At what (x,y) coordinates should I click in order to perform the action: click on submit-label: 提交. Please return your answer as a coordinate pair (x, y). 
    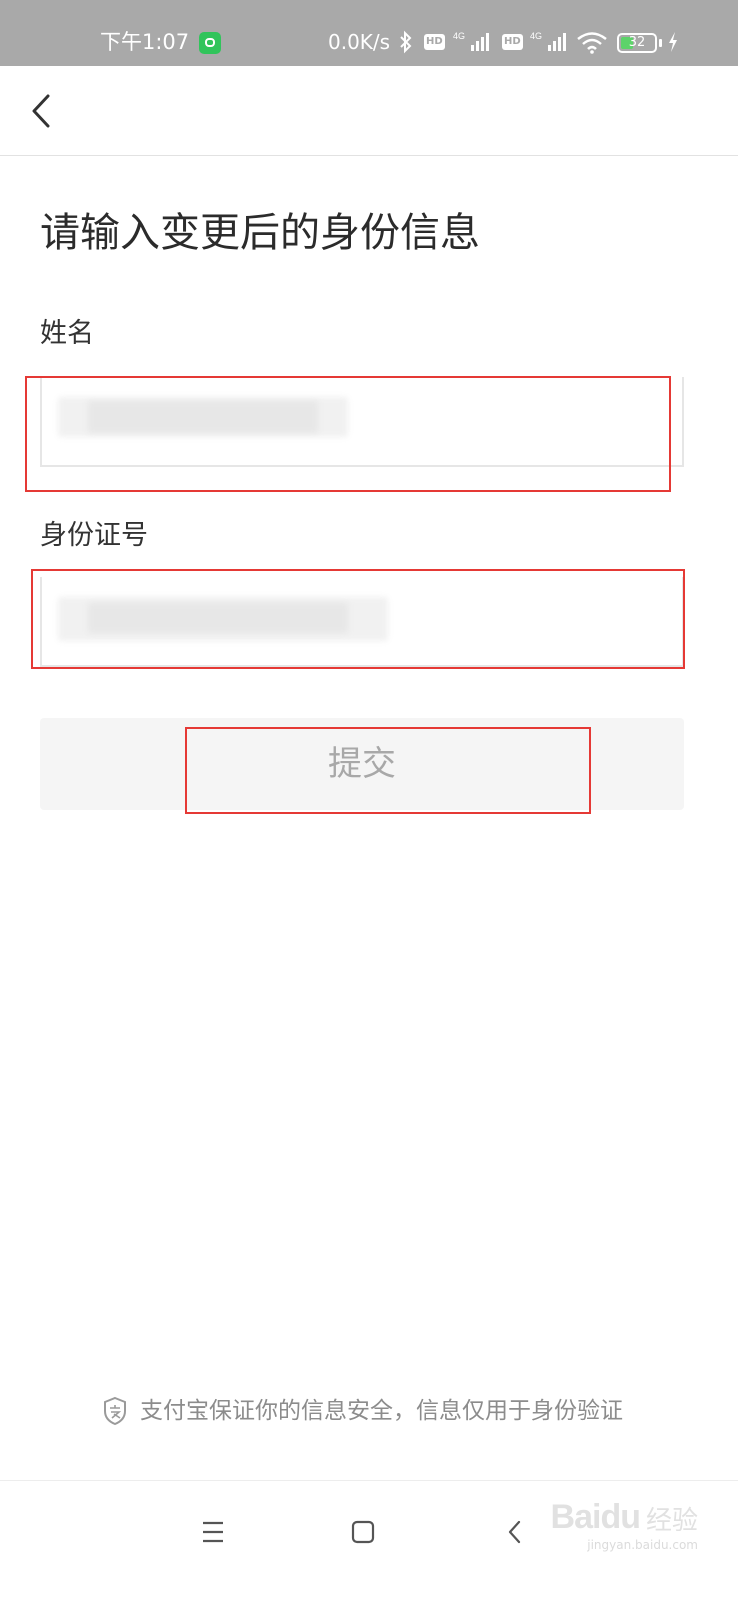
    Looking at the image, I should click on (362, 764).